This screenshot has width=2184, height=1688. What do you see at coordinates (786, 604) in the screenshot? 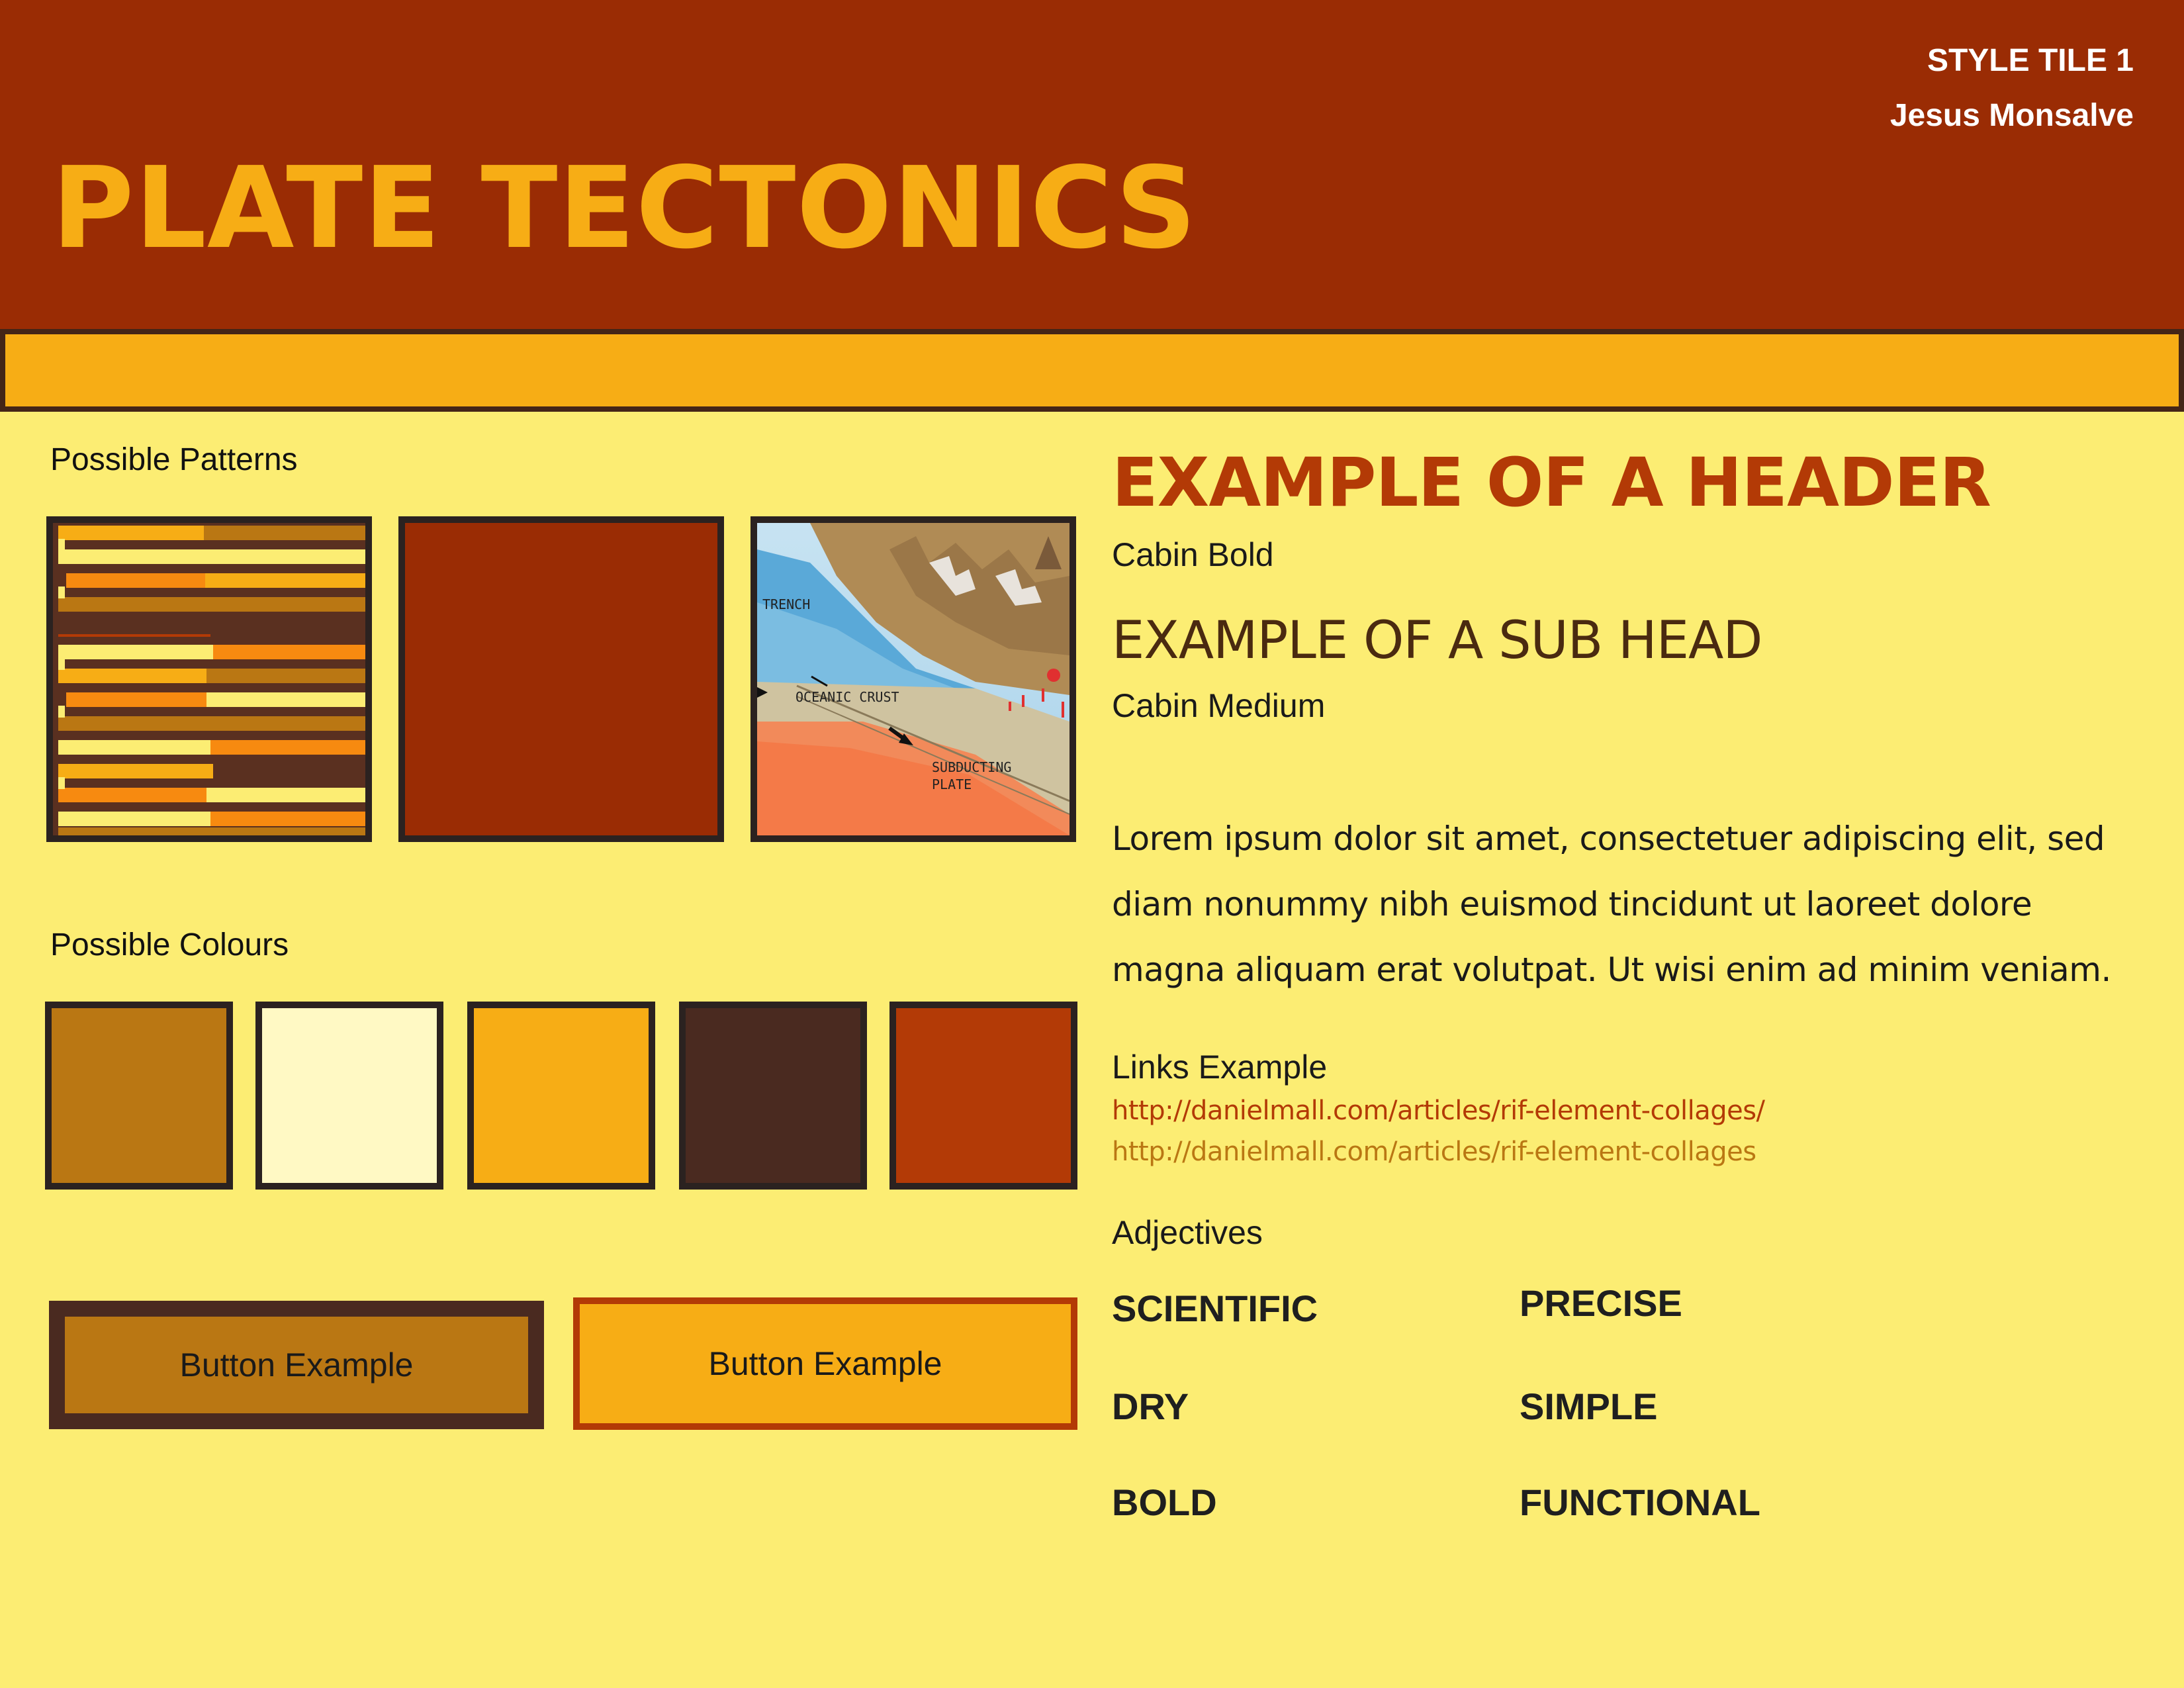
I see `trench-label: TRENCH` at bounding box center [786, 604].